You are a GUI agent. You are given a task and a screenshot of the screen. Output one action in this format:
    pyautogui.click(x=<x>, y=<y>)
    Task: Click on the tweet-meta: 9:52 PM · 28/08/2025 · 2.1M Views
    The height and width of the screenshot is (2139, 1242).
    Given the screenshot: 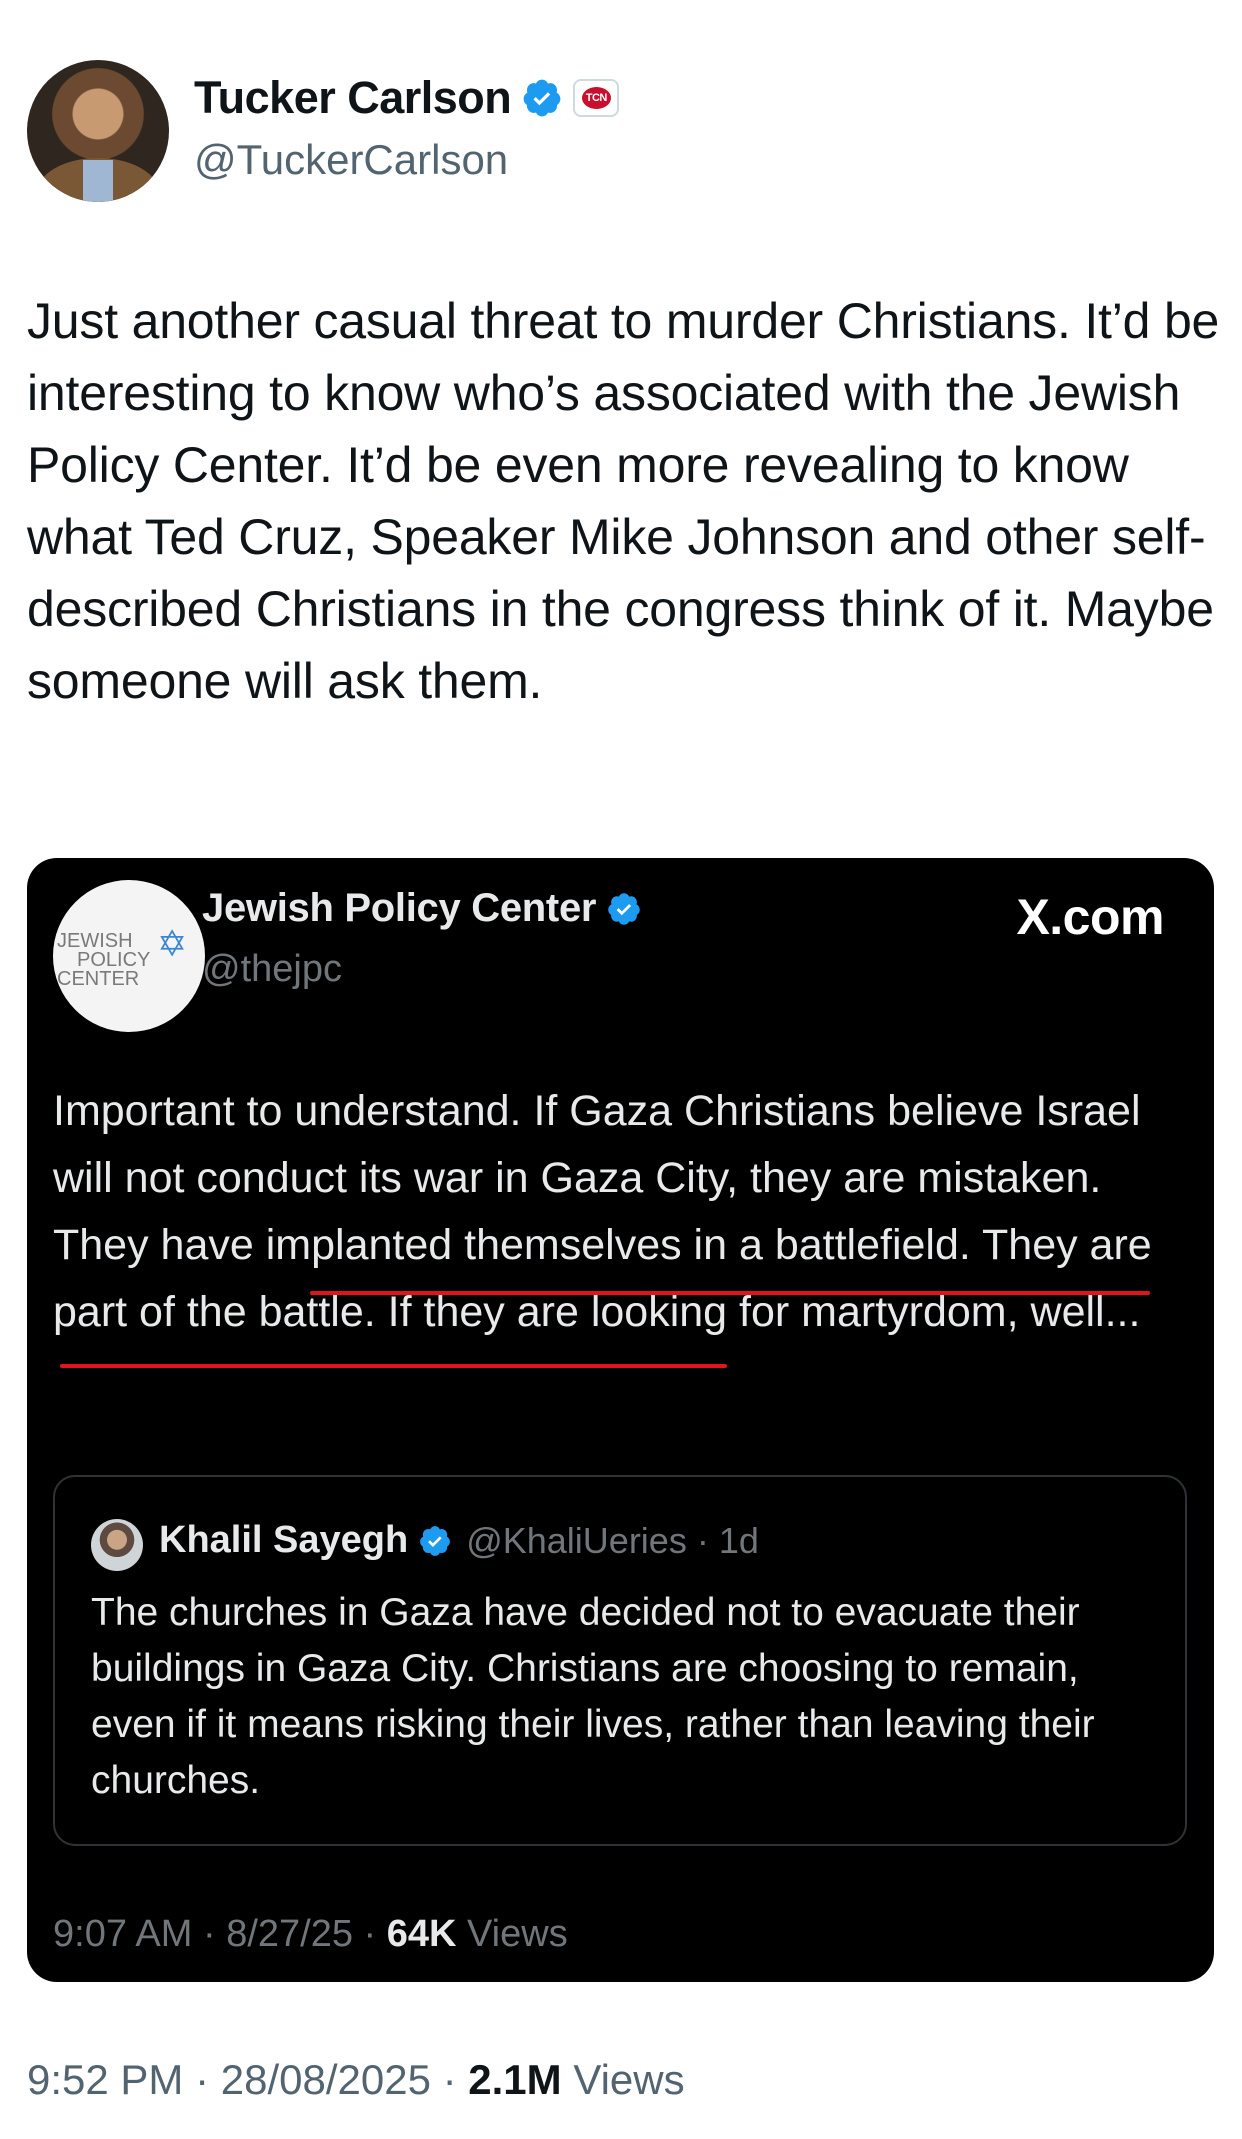 What is the action you would take?
    pyautogui.click(x=356, y=2080)
    